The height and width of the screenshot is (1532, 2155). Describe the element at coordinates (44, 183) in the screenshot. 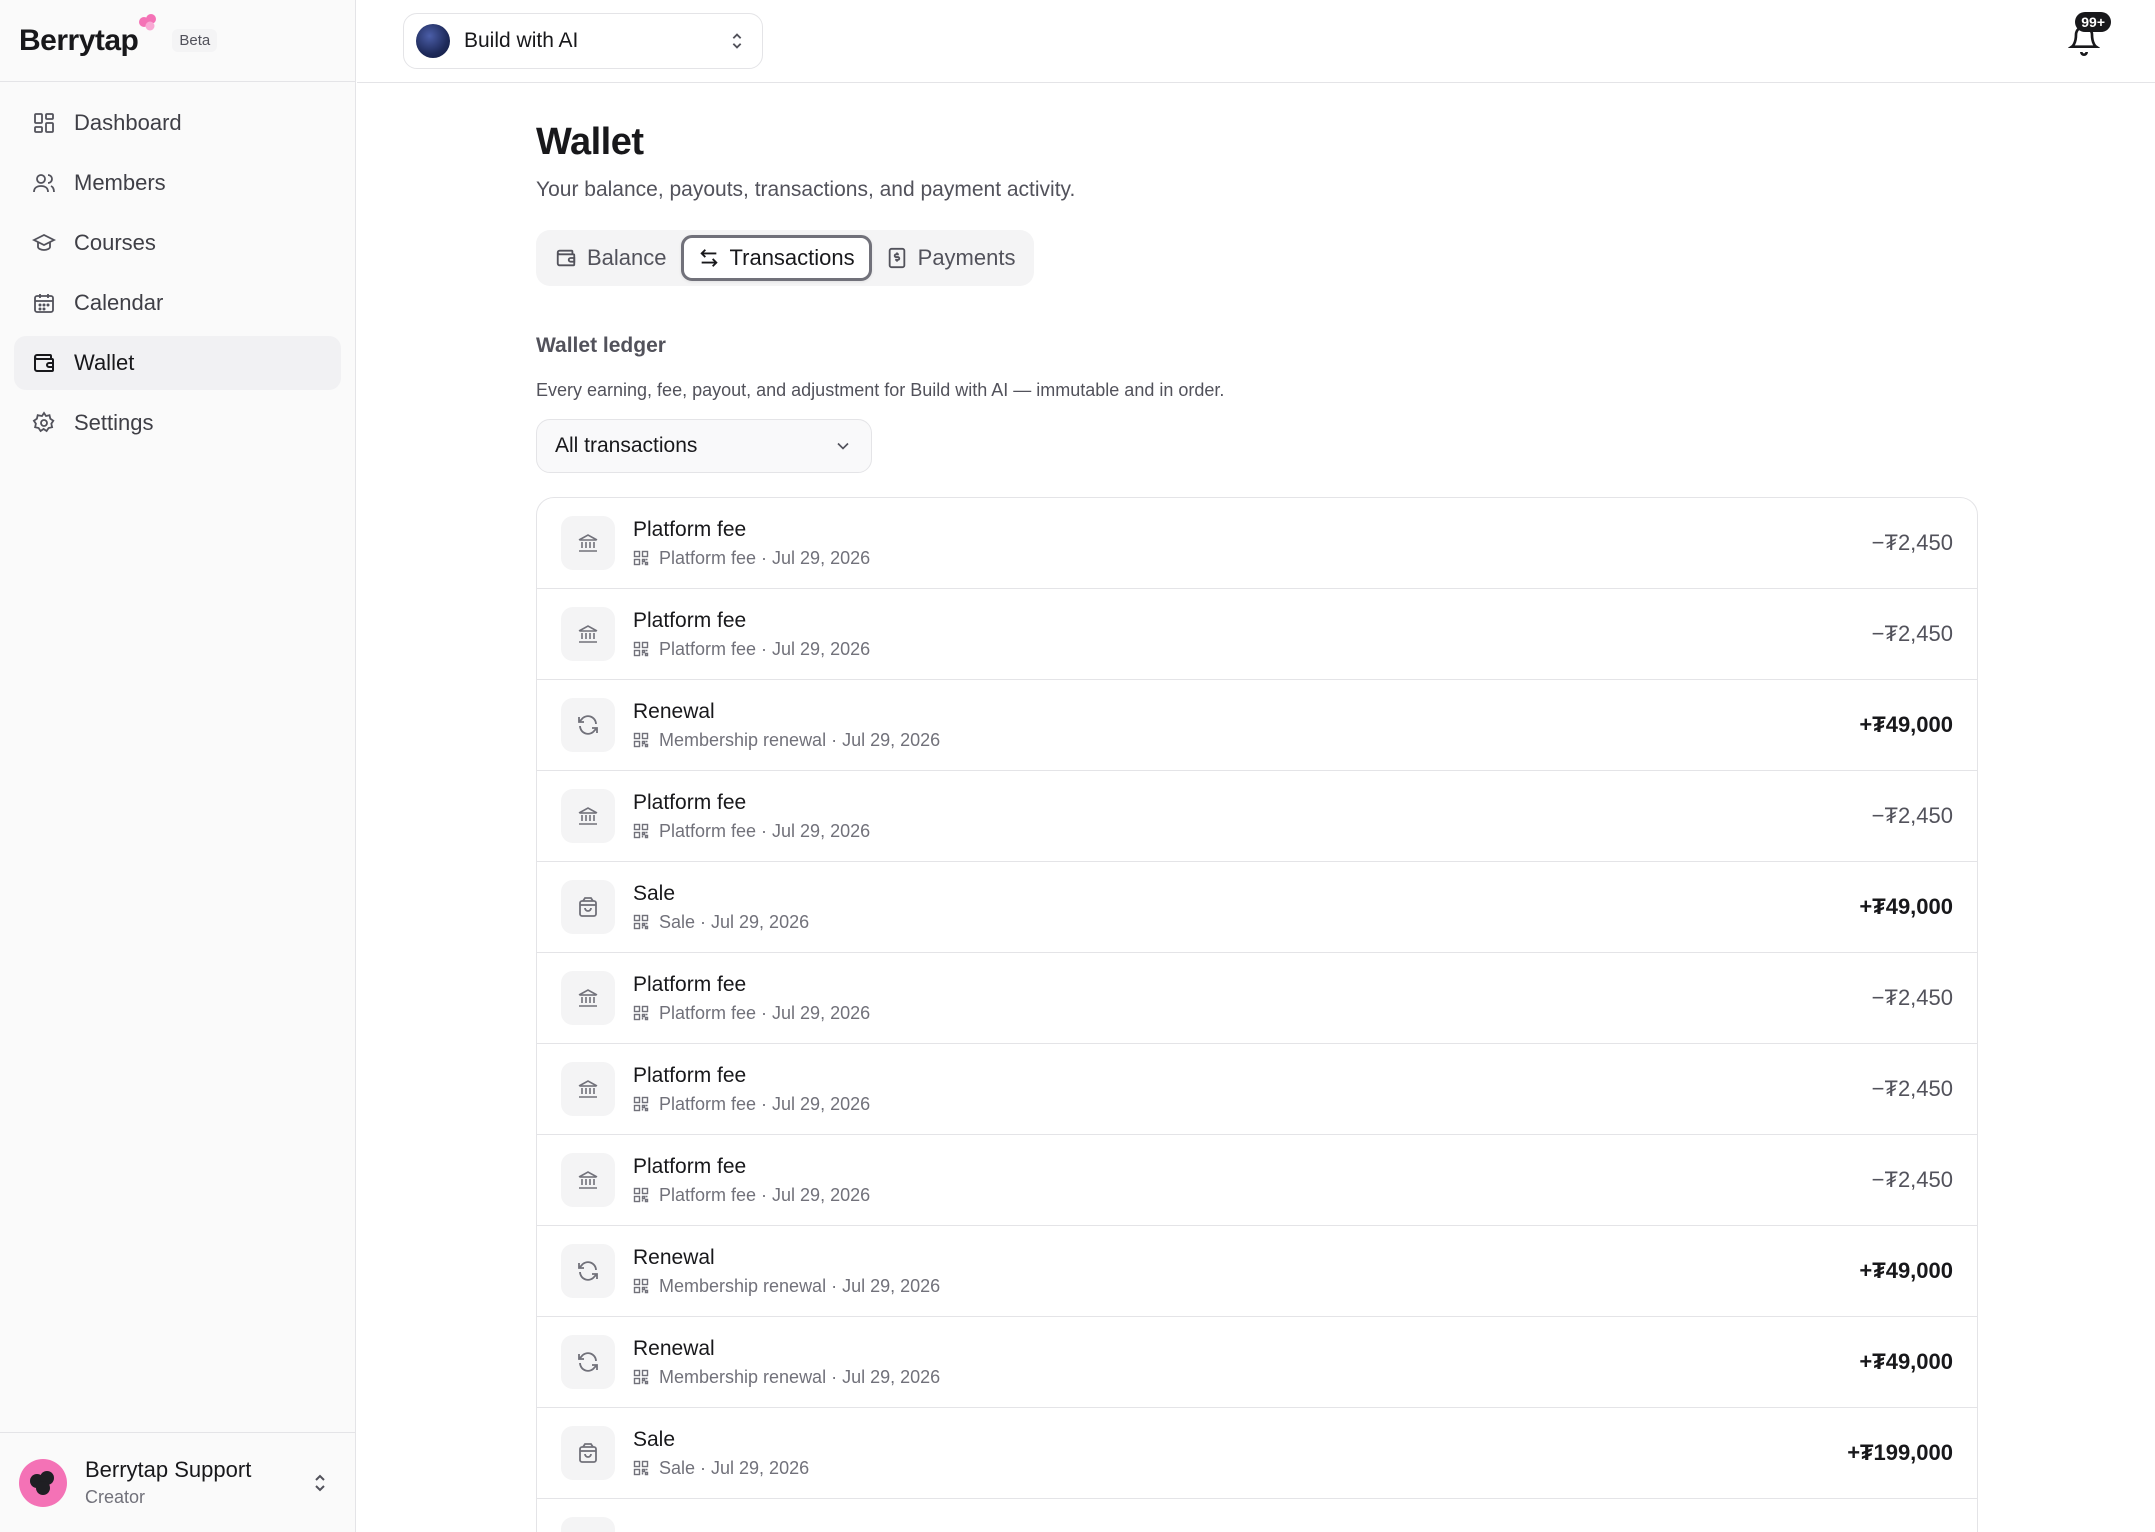

I see `members-icon` at that location.